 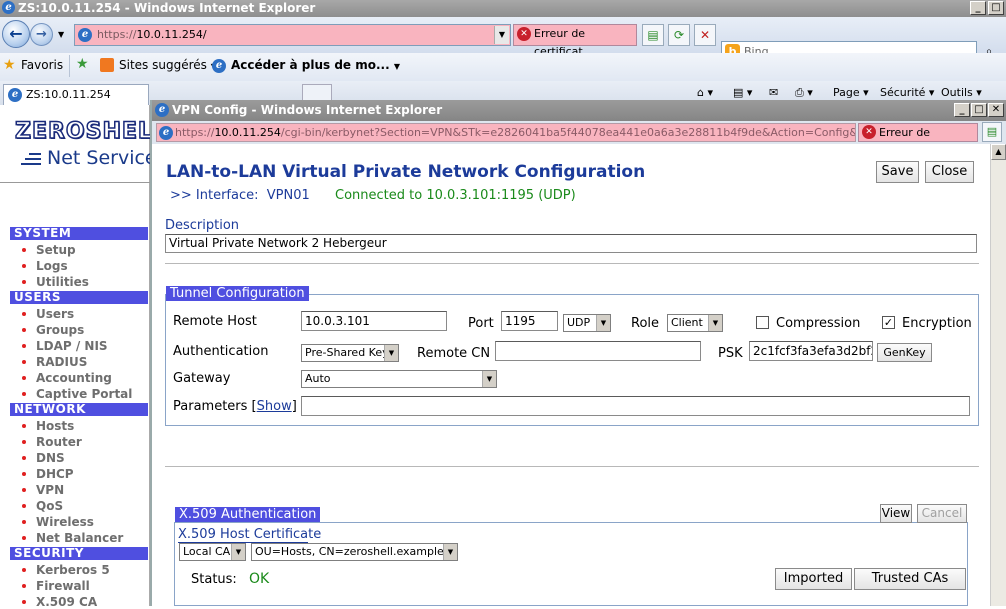 I want to click on mail-icon: ✉, so click(x=773, y=92).